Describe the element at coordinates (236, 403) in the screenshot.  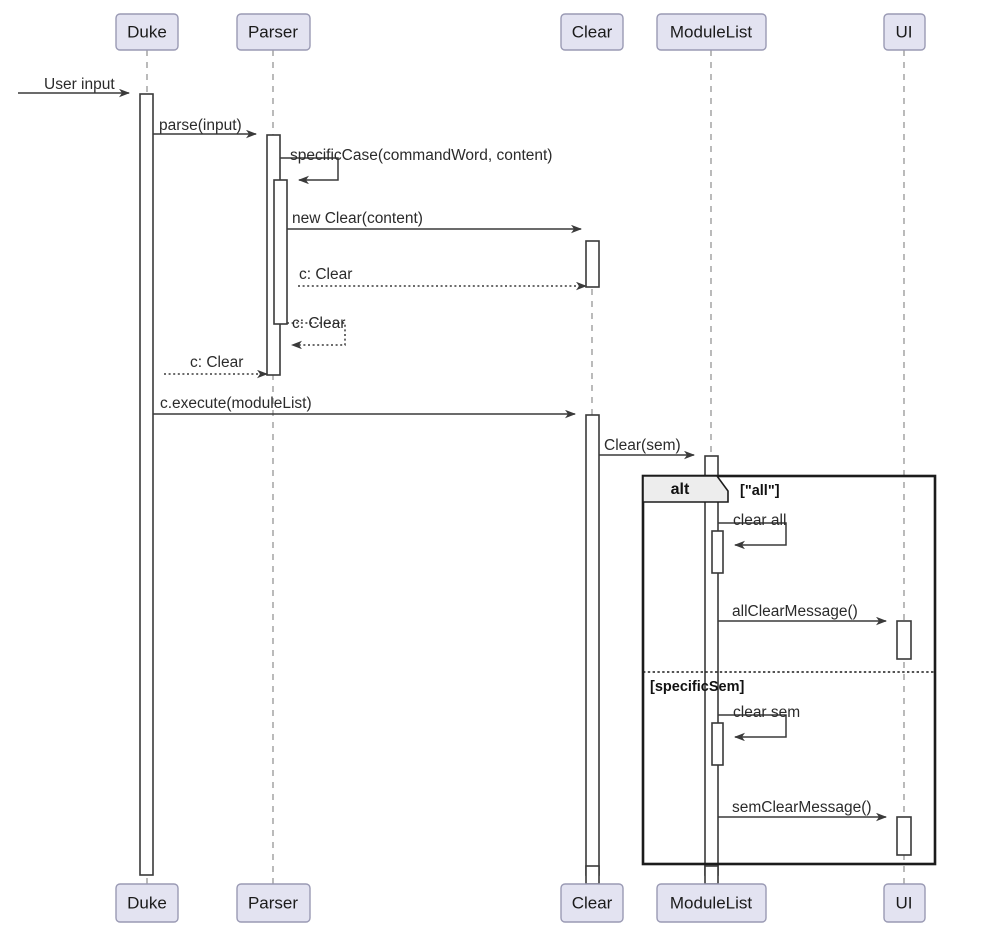
I see `message-label-c-execute: c.execute(moduleList)` at that location.